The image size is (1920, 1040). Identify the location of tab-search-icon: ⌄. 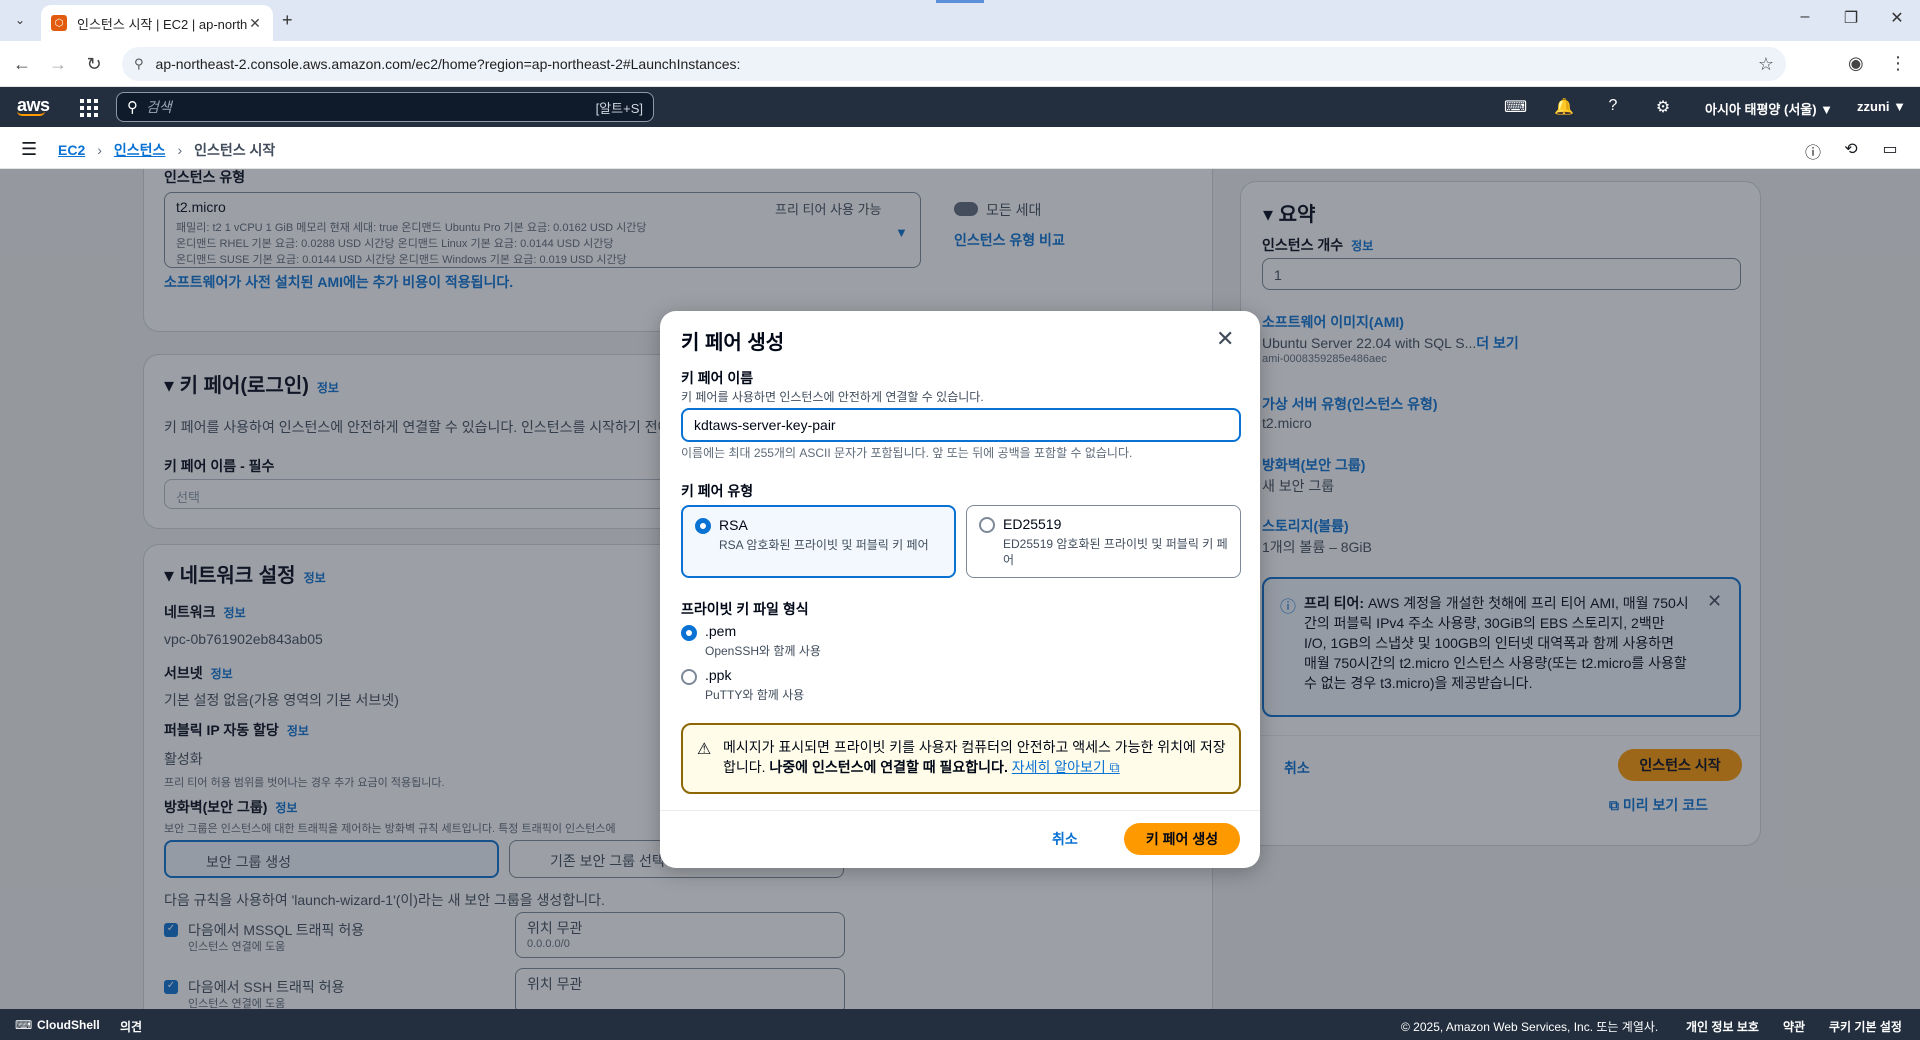
(20, 20).